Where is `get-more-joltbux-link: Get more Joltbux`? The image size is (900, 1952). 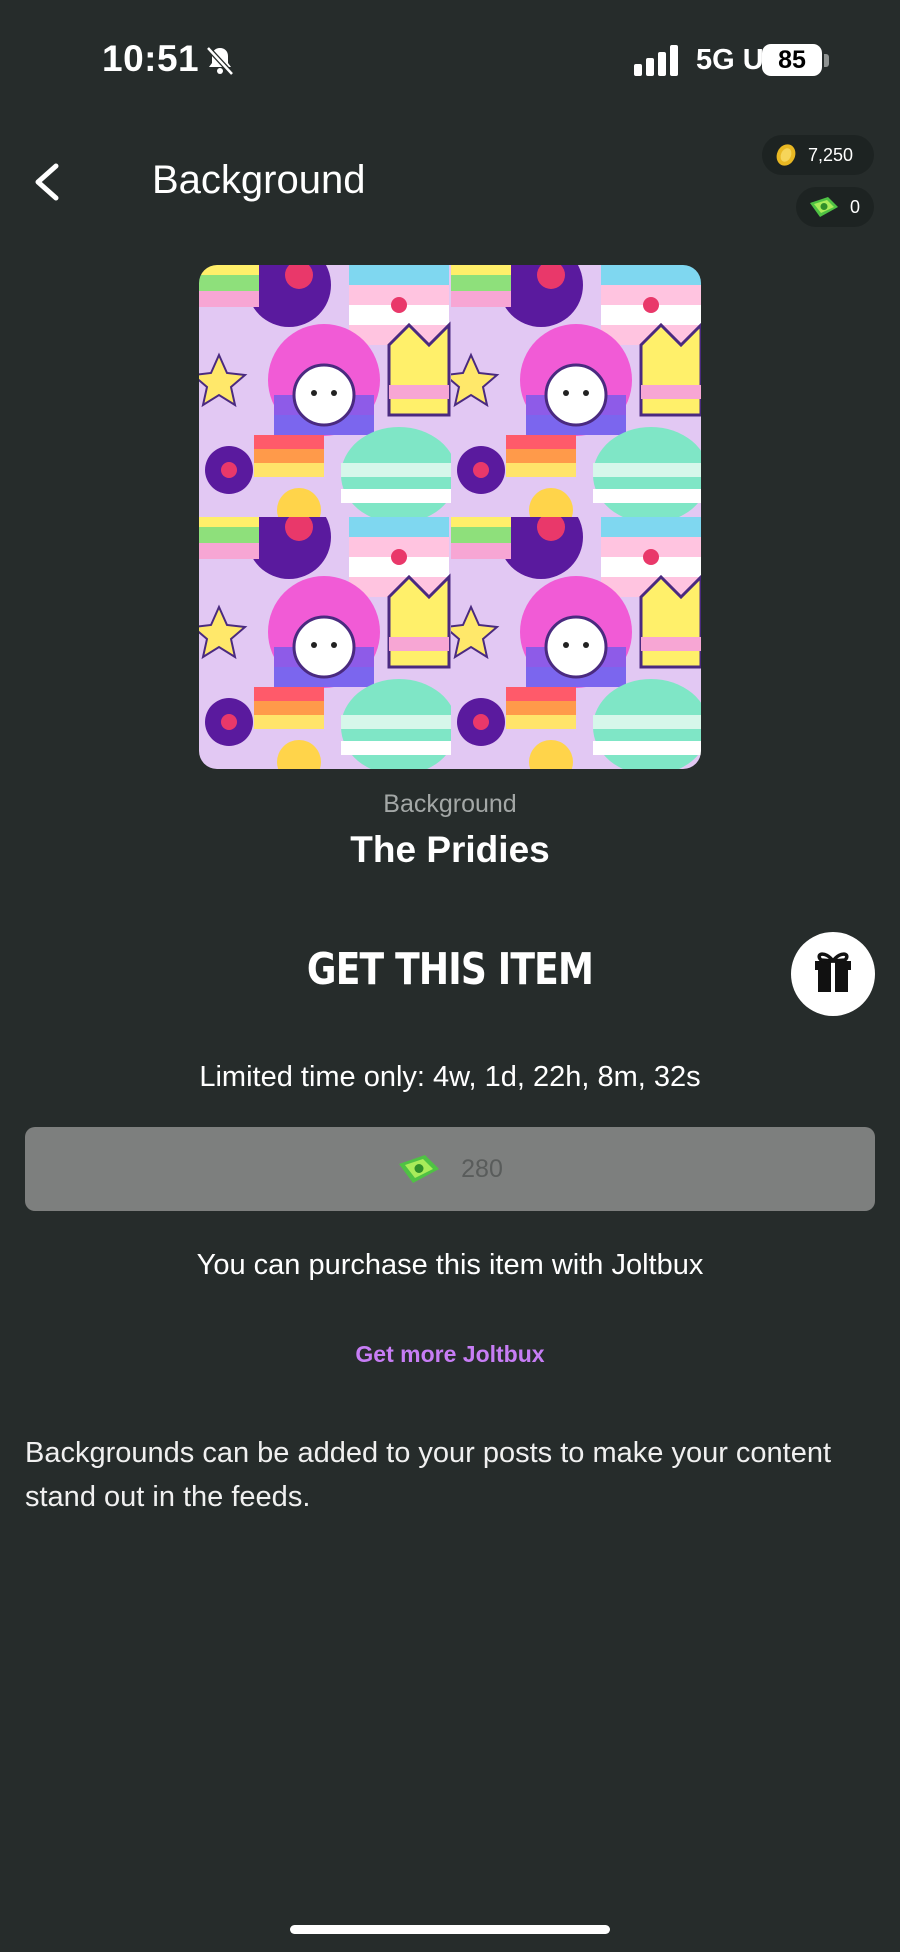 get-more-joltbux-link: Get more Joltbux is located at coordinates (450, 1354).